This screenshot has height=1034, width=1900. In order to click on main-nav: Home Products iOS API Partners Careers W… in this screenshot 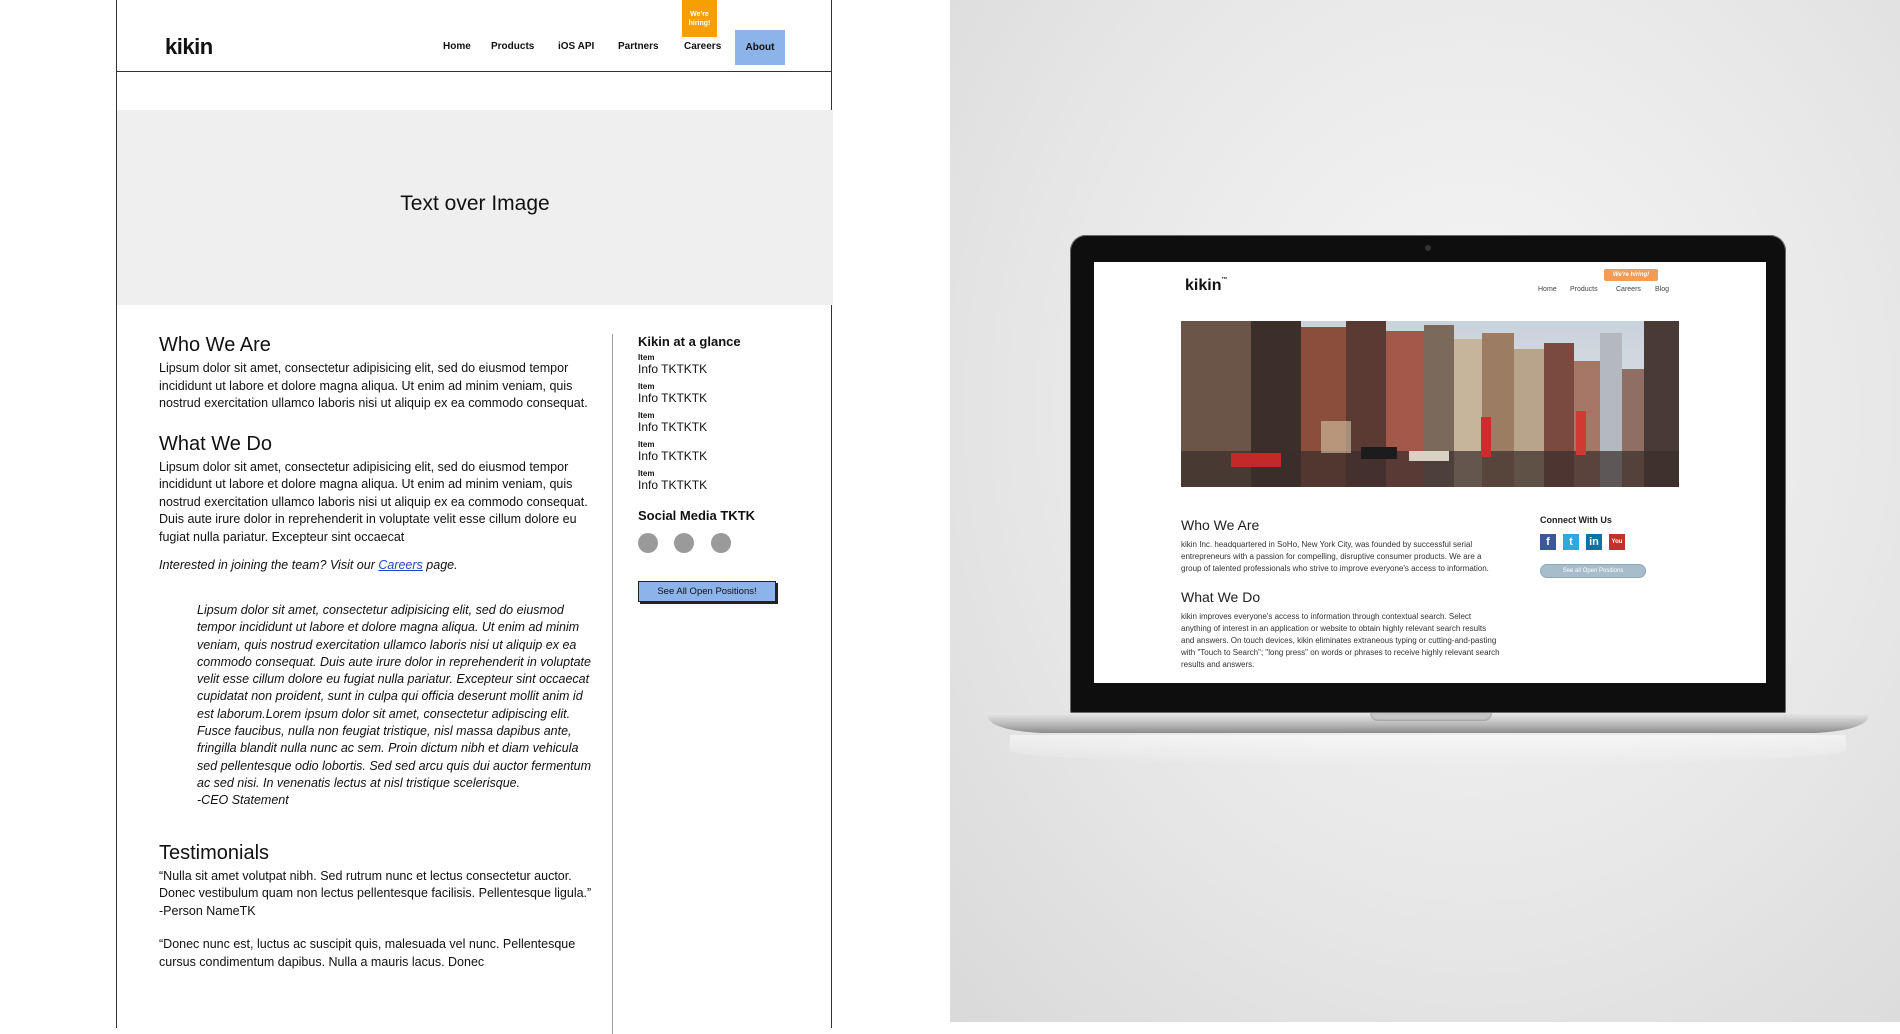, I will do `click(474, 36)`.